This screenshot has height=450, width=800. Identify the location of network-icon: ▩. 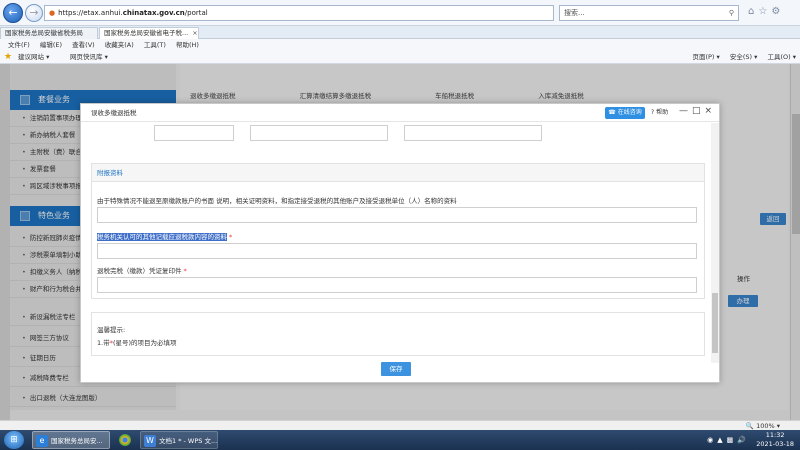
(732, 440).